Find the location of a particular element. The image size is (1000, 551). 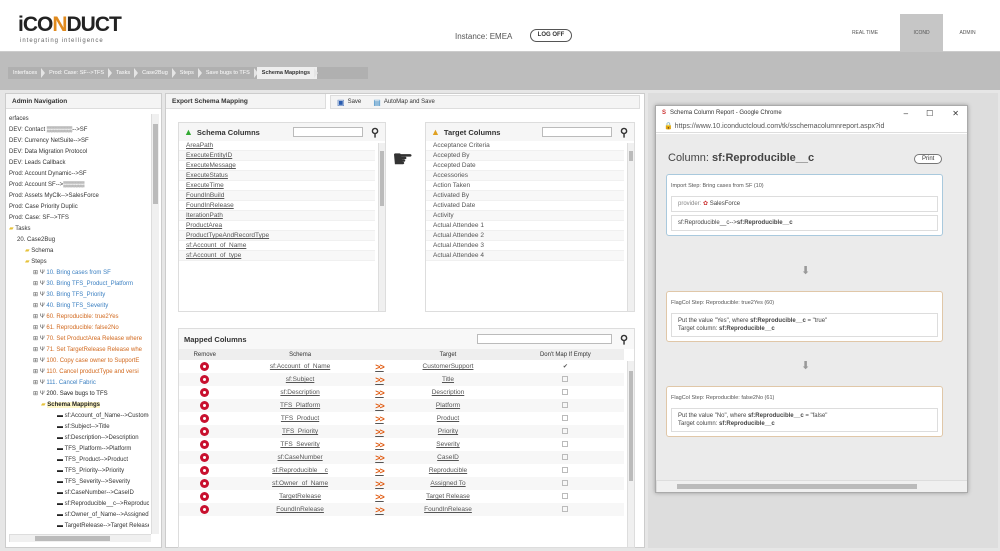

schema-column-item: ExecuteTime is located at coordinates (277, 186).